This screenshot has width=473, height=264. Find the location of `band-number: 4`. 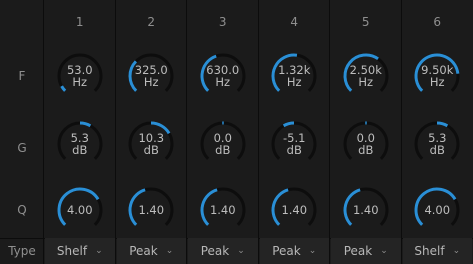

band-number: 4 is located at coordinates (294, 22).